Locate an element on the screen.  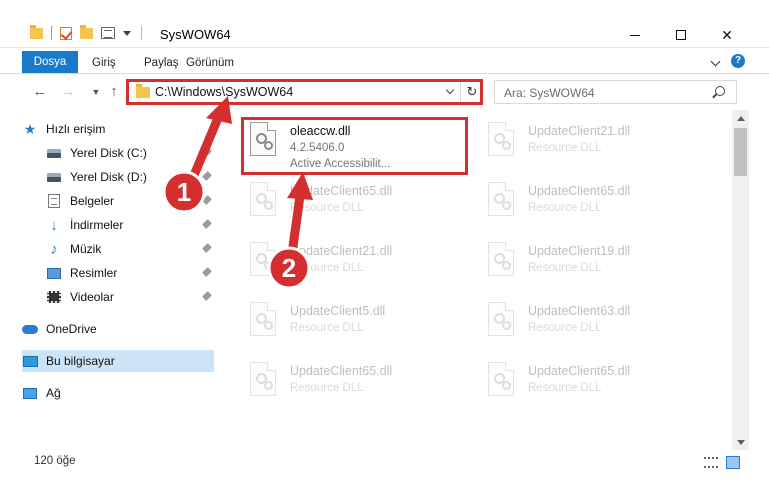
properties-check-icon is located at coordinates (66, 33).